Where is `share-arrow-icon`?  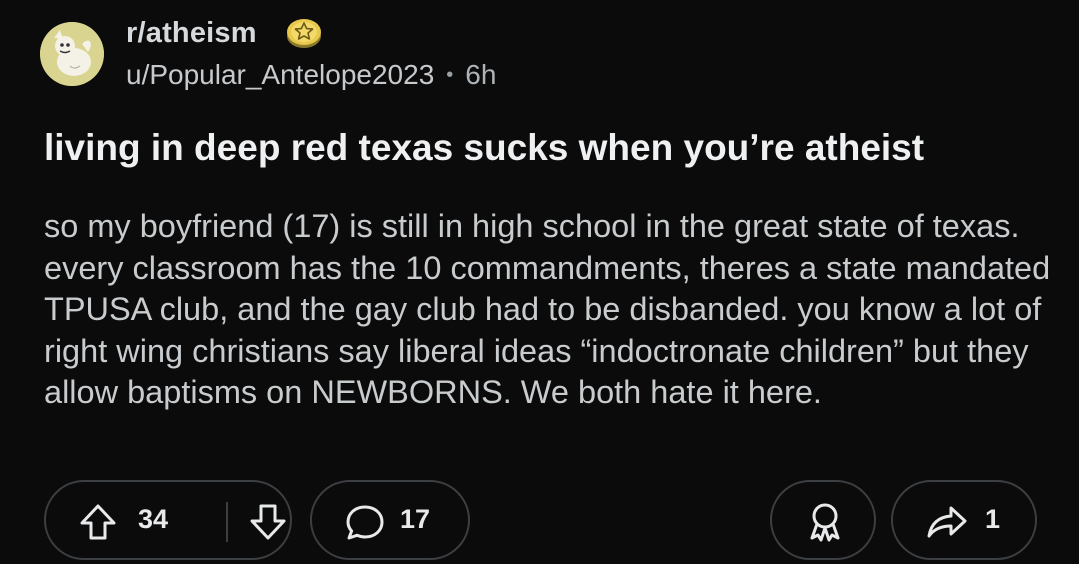
share-arrow-icon is located at coordinates (947, 522).